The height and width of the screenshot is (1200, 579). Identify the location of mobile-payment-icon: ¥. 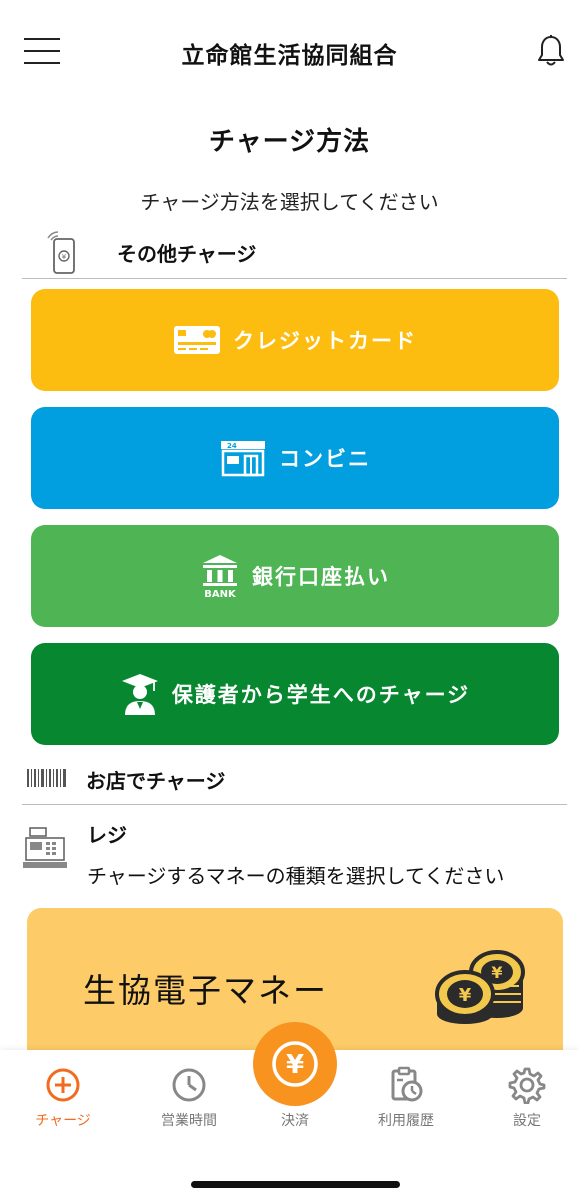
(61, 252).